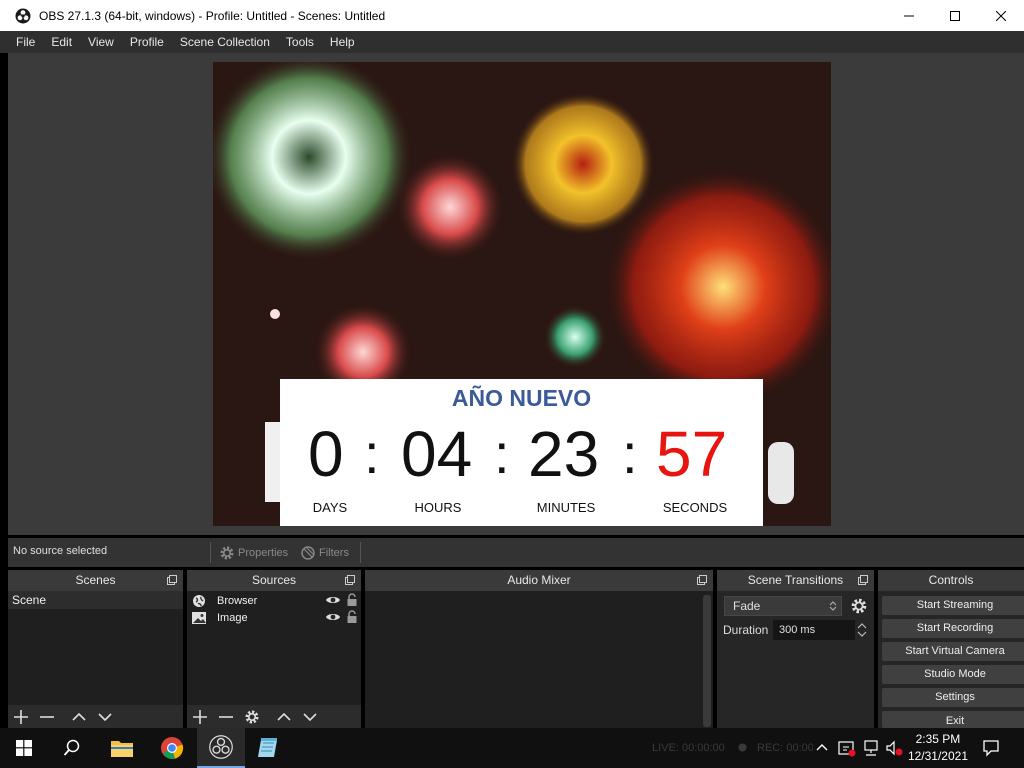 The height and width of the screenshot is (768, 1024). What do you see at coordinates (937, 756) in the screenshot?
I see `clock-date: 12/31/2021` at bounding box center [937, 756].